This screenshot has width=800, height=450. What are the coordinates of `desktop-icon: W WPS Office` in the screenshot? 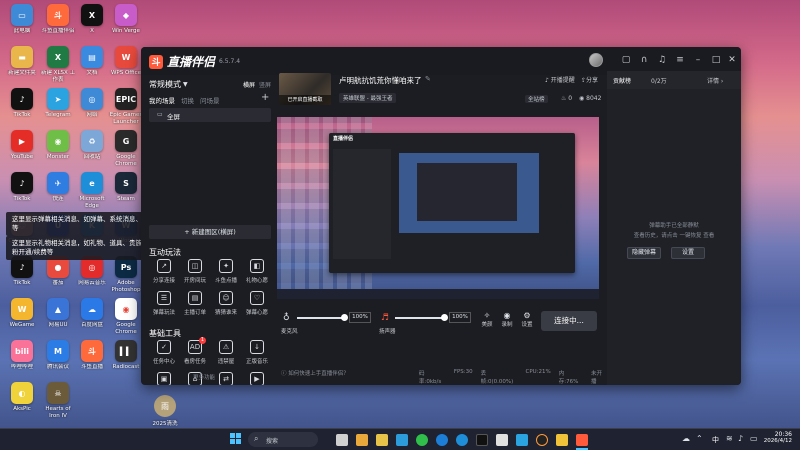 It's located at (126, 61).